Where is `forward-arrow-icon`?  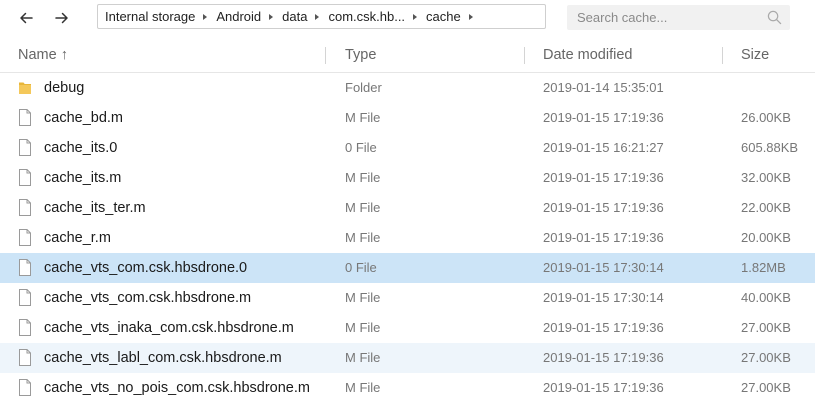 forward-arrow-icon is located at coordinates (61, 18).